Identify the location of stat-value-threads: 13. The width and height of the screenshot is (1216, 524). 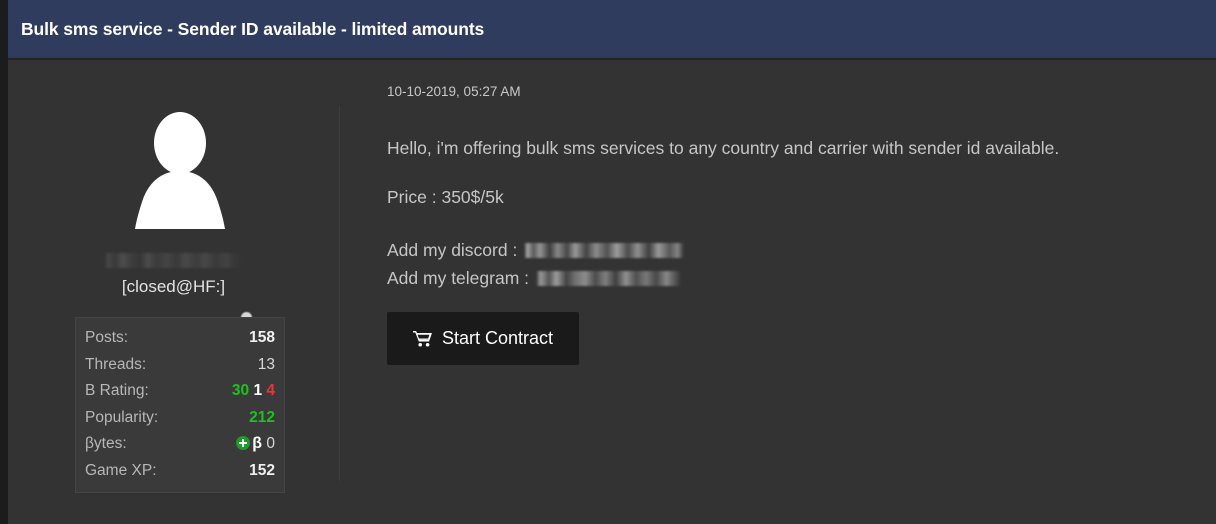
(266, 364).